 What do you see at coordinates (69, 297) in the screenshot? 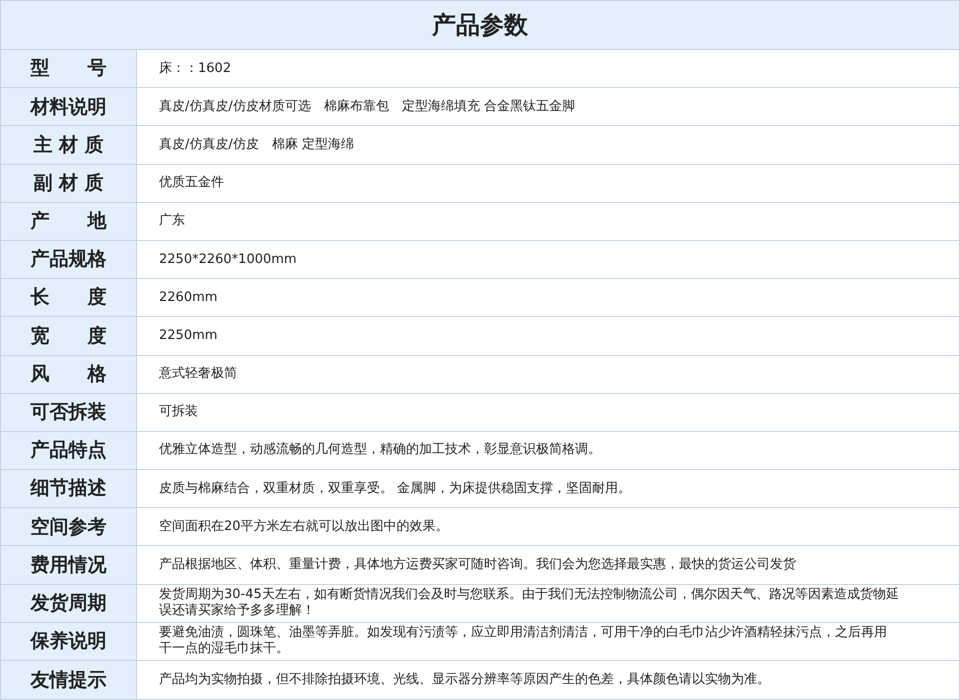
I see `row-label: 长 度` at bounding box center [69, 297].